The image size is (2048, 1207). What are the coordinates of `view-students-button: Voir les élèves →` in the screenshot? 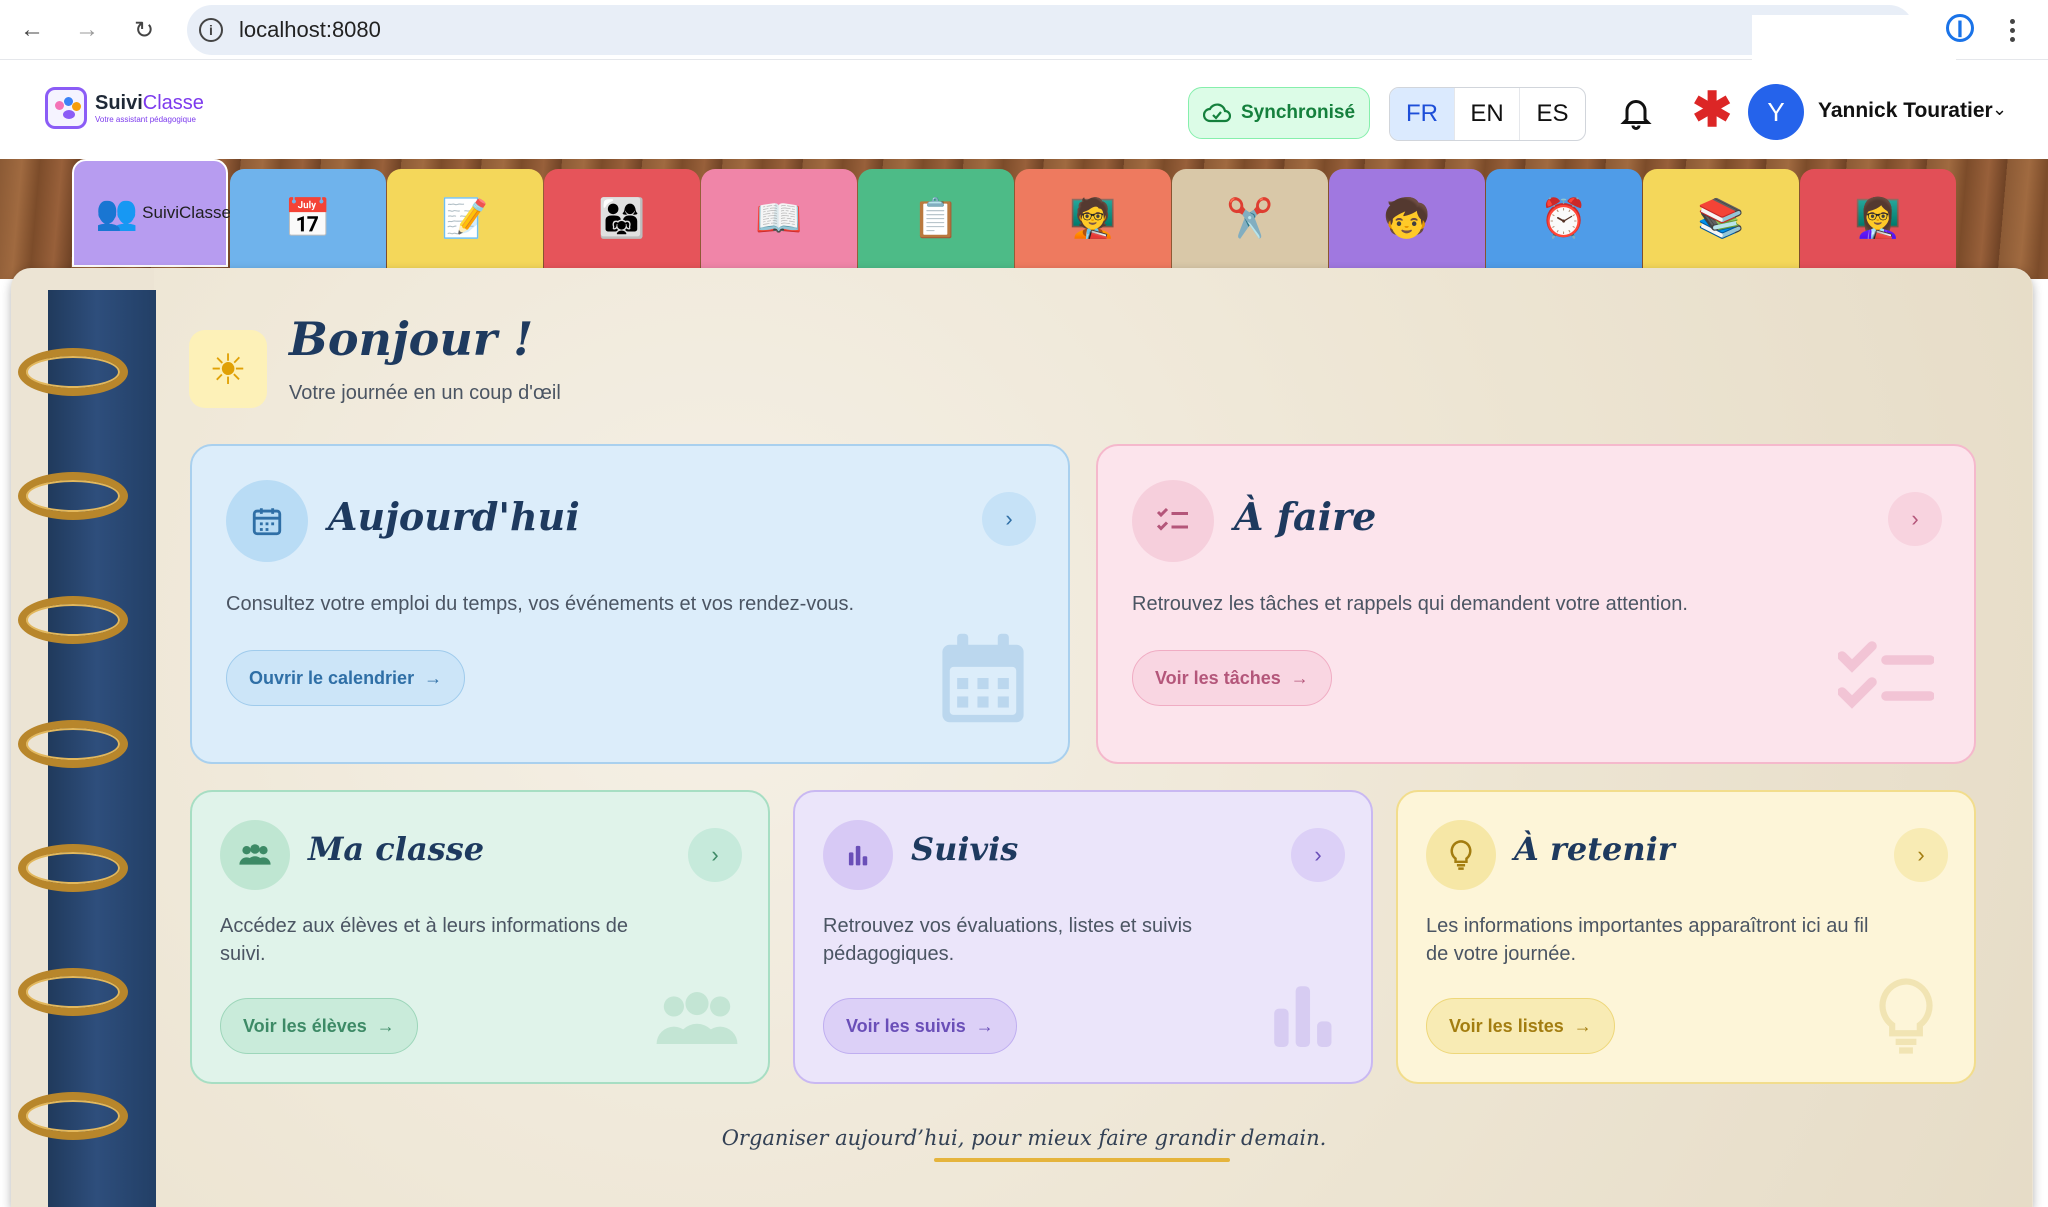 It's located at (319, 1026).